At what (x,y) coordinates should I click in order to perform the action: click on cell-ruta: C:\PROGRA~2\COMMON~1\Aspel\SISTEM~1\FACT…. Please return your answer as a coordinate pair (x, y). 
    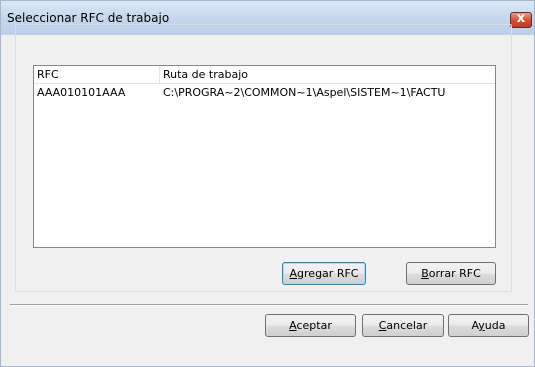
    Looking at the image, I should click on (304, 92).